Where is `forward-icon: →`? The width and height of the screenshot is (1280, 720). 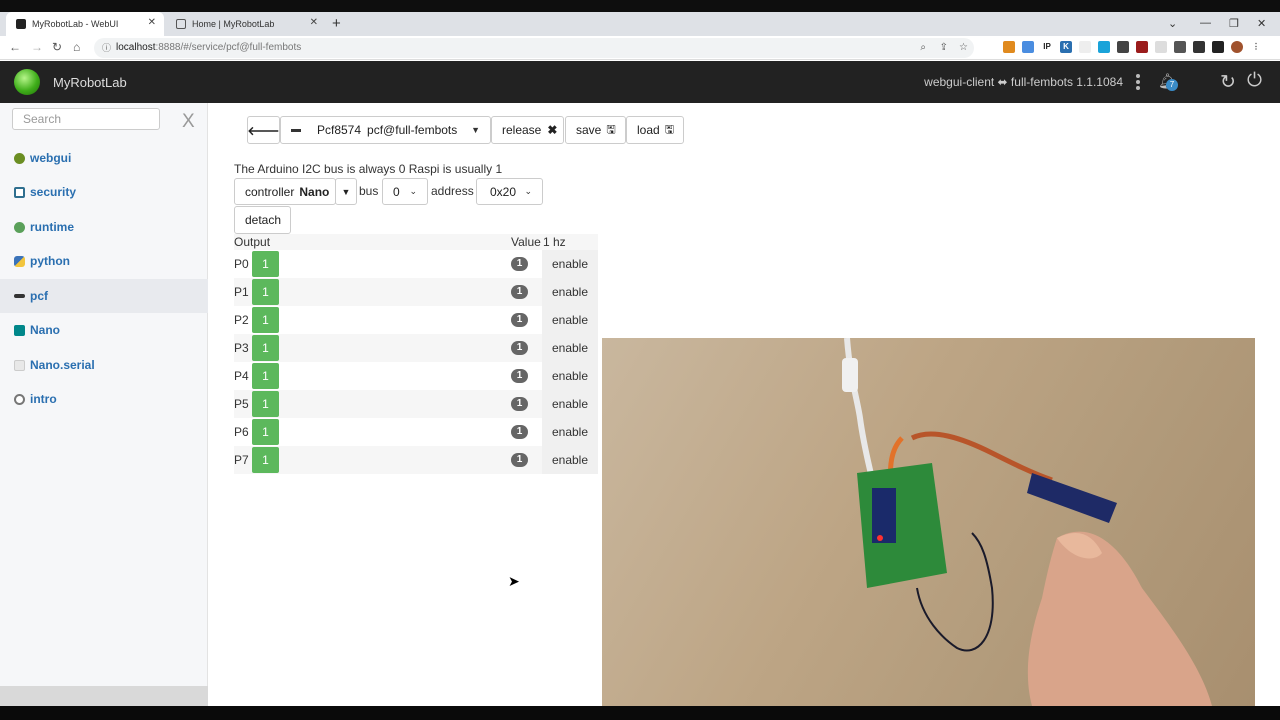 forward-icon: → is located at coordinates (37, 47).